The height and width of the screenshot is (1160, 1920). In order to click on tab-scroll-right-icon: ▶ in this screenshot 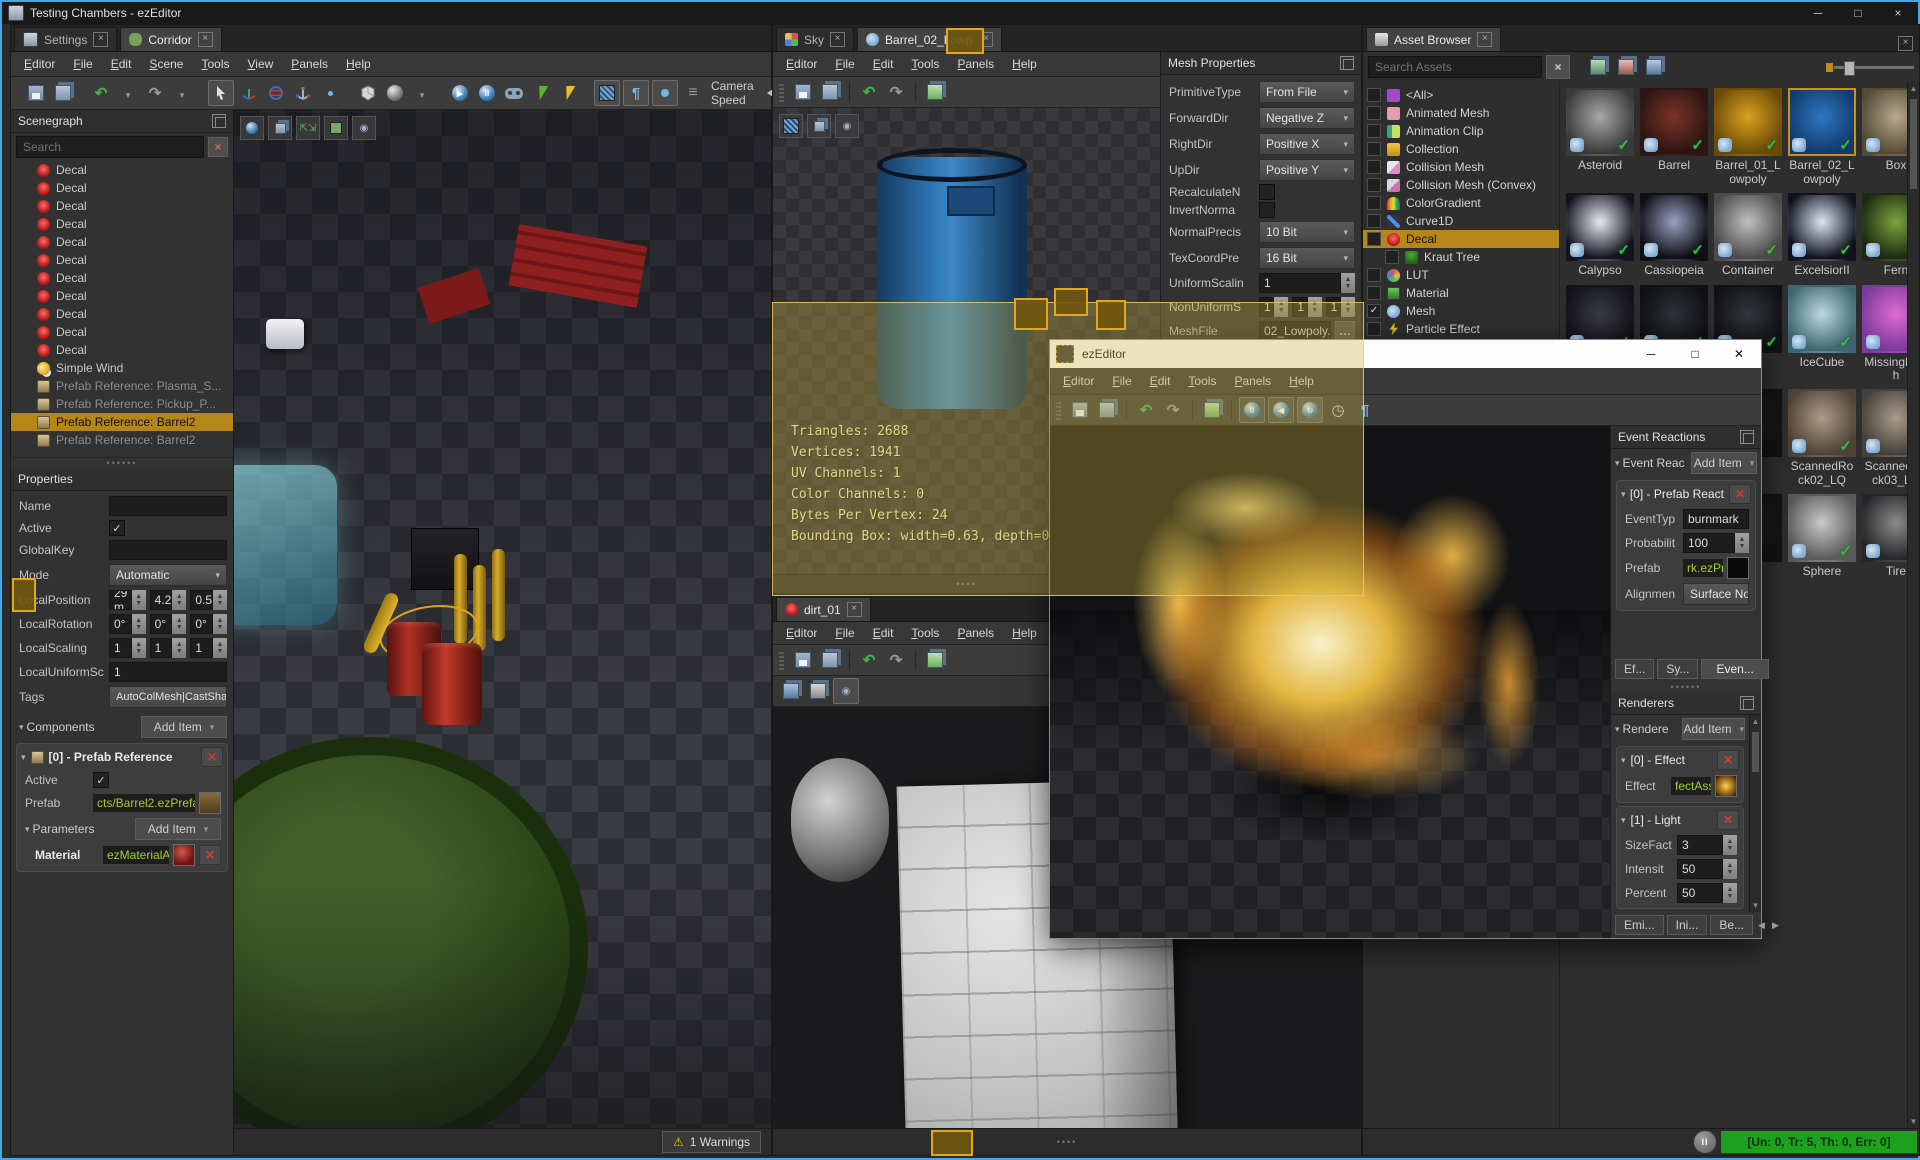, I will do `click(1775, 925)`.